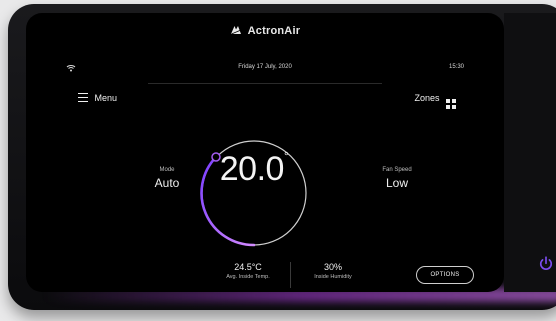 This screenshot has height=321, width=556. What do you see at coordinates (269, 303) in the screenshot?
I see `page-indicator` at bounding box center [269, 303].